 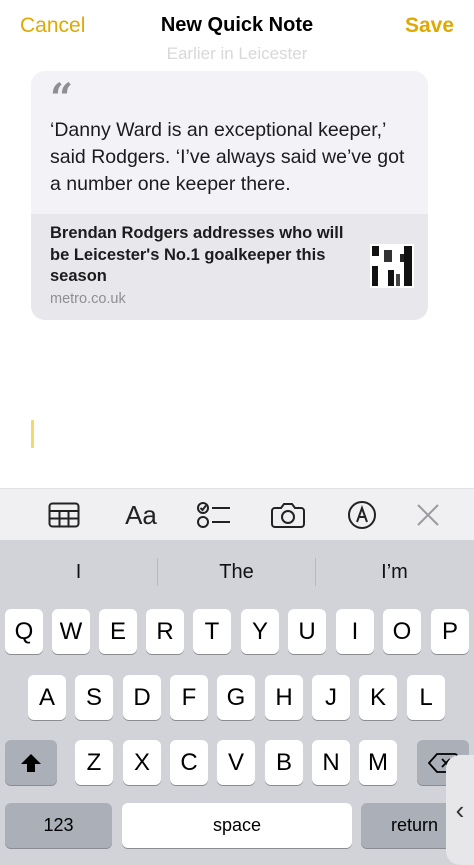 What do you see at coordinates (24, 631) in the screenshot?
I see `key-q: Q` at bounding box center [24, 631].